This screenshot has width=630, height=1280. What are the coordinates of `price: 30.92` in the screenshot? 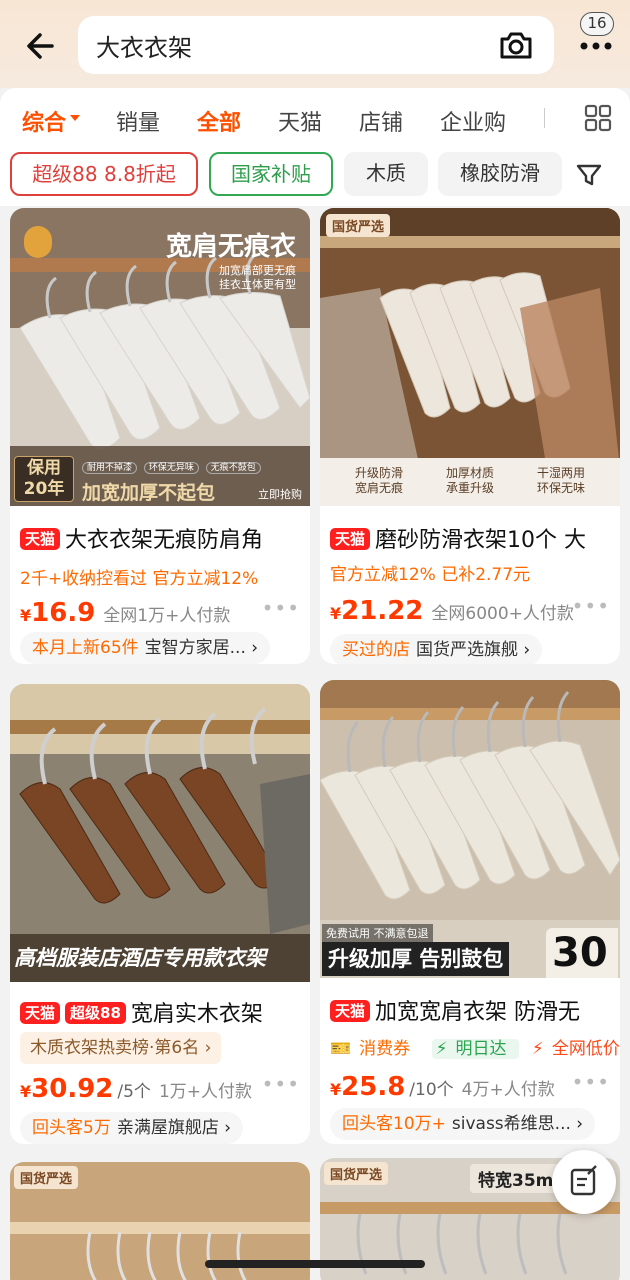 It's located at (72, 1089).